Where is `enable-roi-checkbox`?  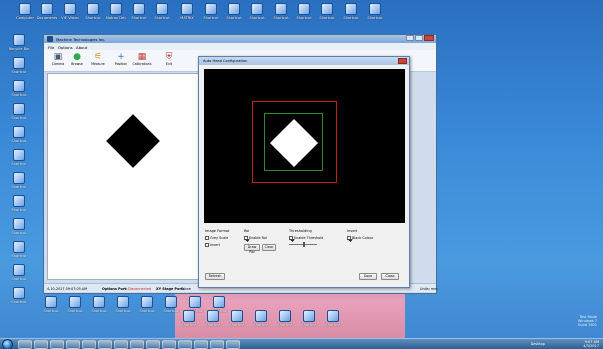
enable-roi-checkbox is located at coordinates (246, 238).